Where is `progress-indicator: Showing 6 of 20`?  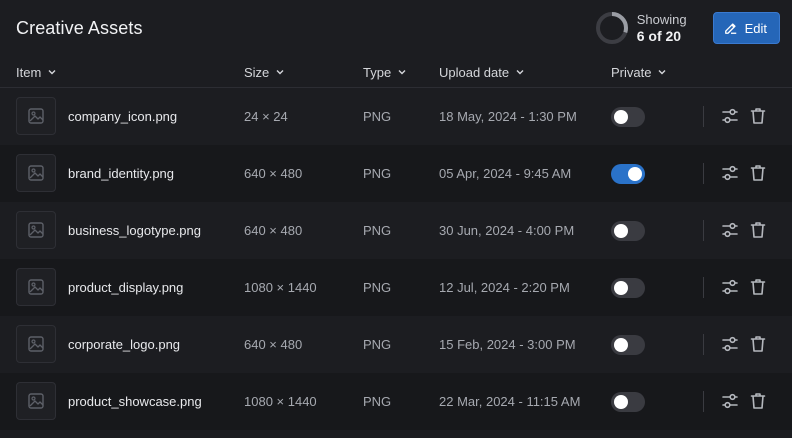
progress-indicator: Showing 6 of 20 is located at coordinates (641, 28).